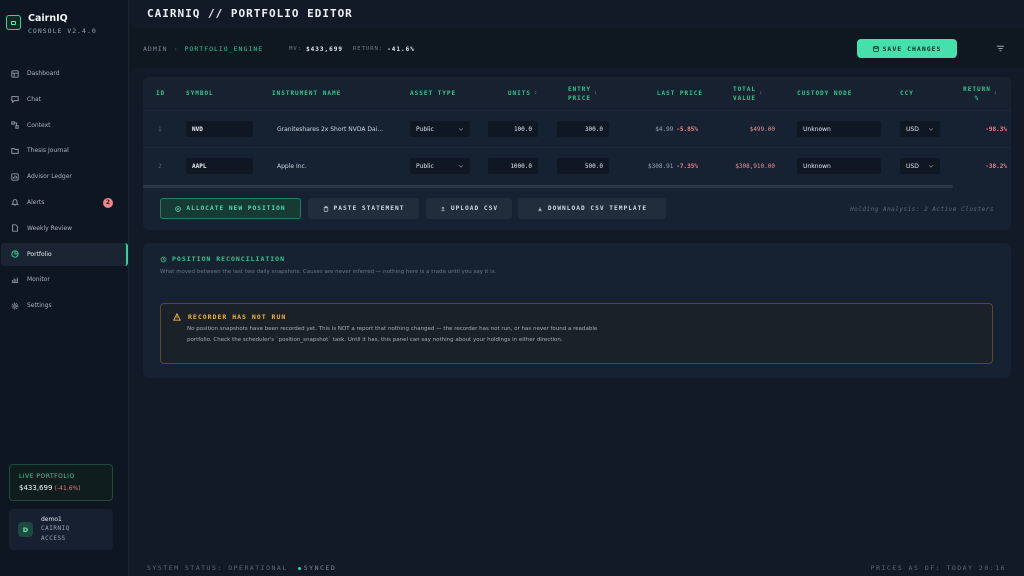  Describe the element at coordinates (64, 99) in the screenshot. I see `sidebar-item-chat: Chat` at that location.